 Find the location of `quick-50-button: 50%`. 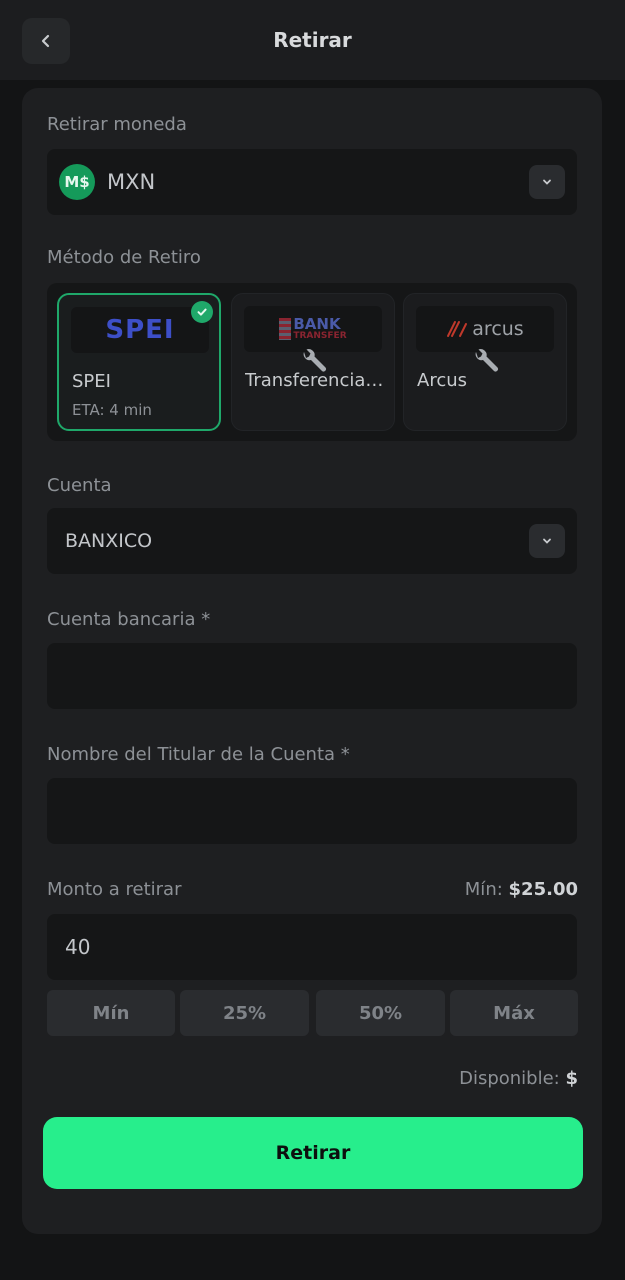

quick-50-button: 50% is located at coordinates (380, 1013).